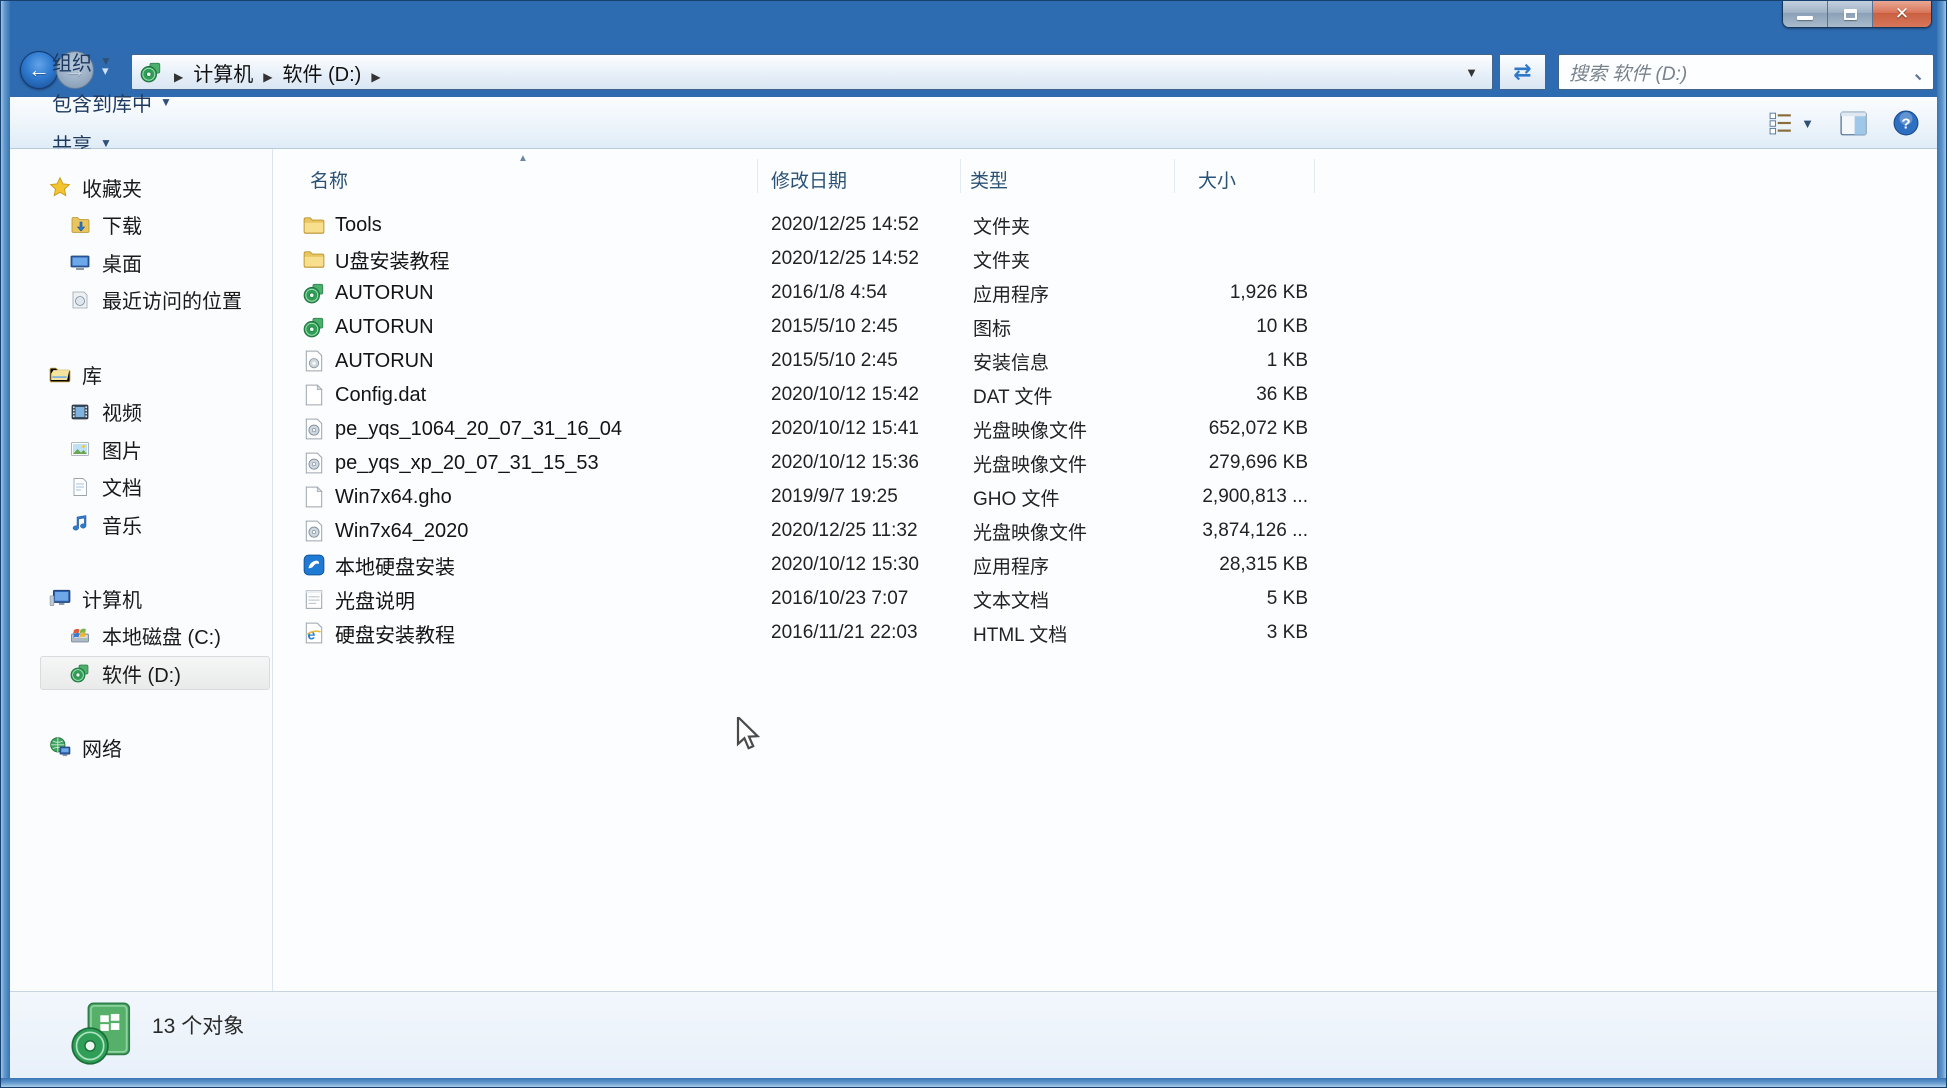  I want to click on sidebar-item-桌面: 桌面, so click(105, 262).